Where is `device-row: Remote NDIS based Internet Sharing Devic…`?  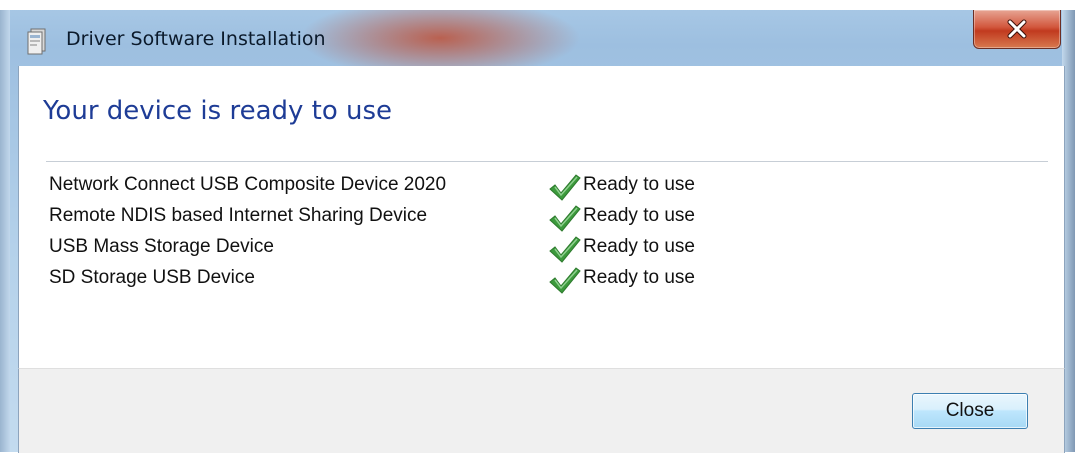
device-row: Remote NDIS based Internet Sharing Devic… is located at coordinates (549, 218).